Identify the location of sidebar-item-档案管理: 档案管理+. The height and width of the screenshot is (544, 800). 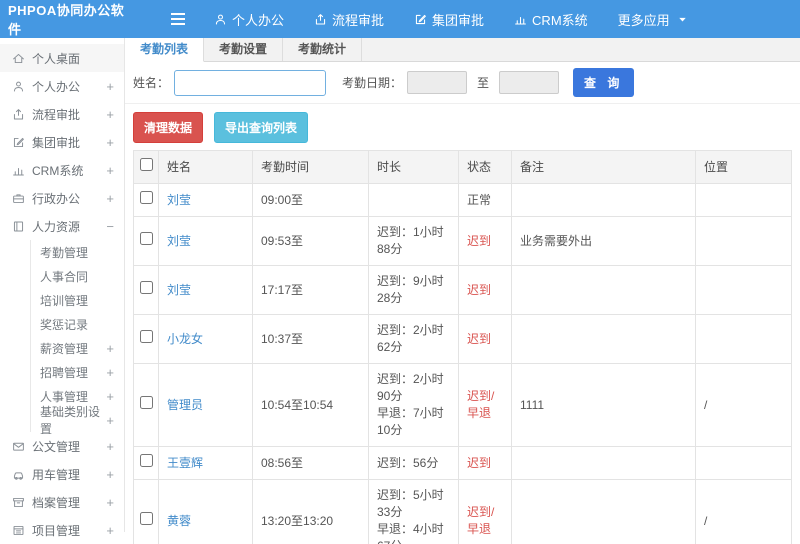
(62, 502).